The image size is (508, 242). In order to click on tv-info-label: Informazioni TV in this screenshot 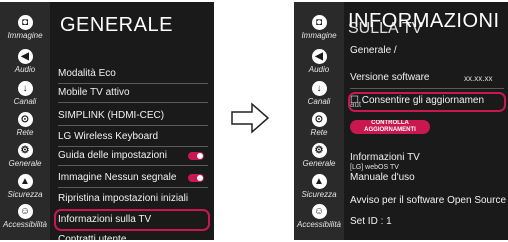, I will do `click(385, 157)`.